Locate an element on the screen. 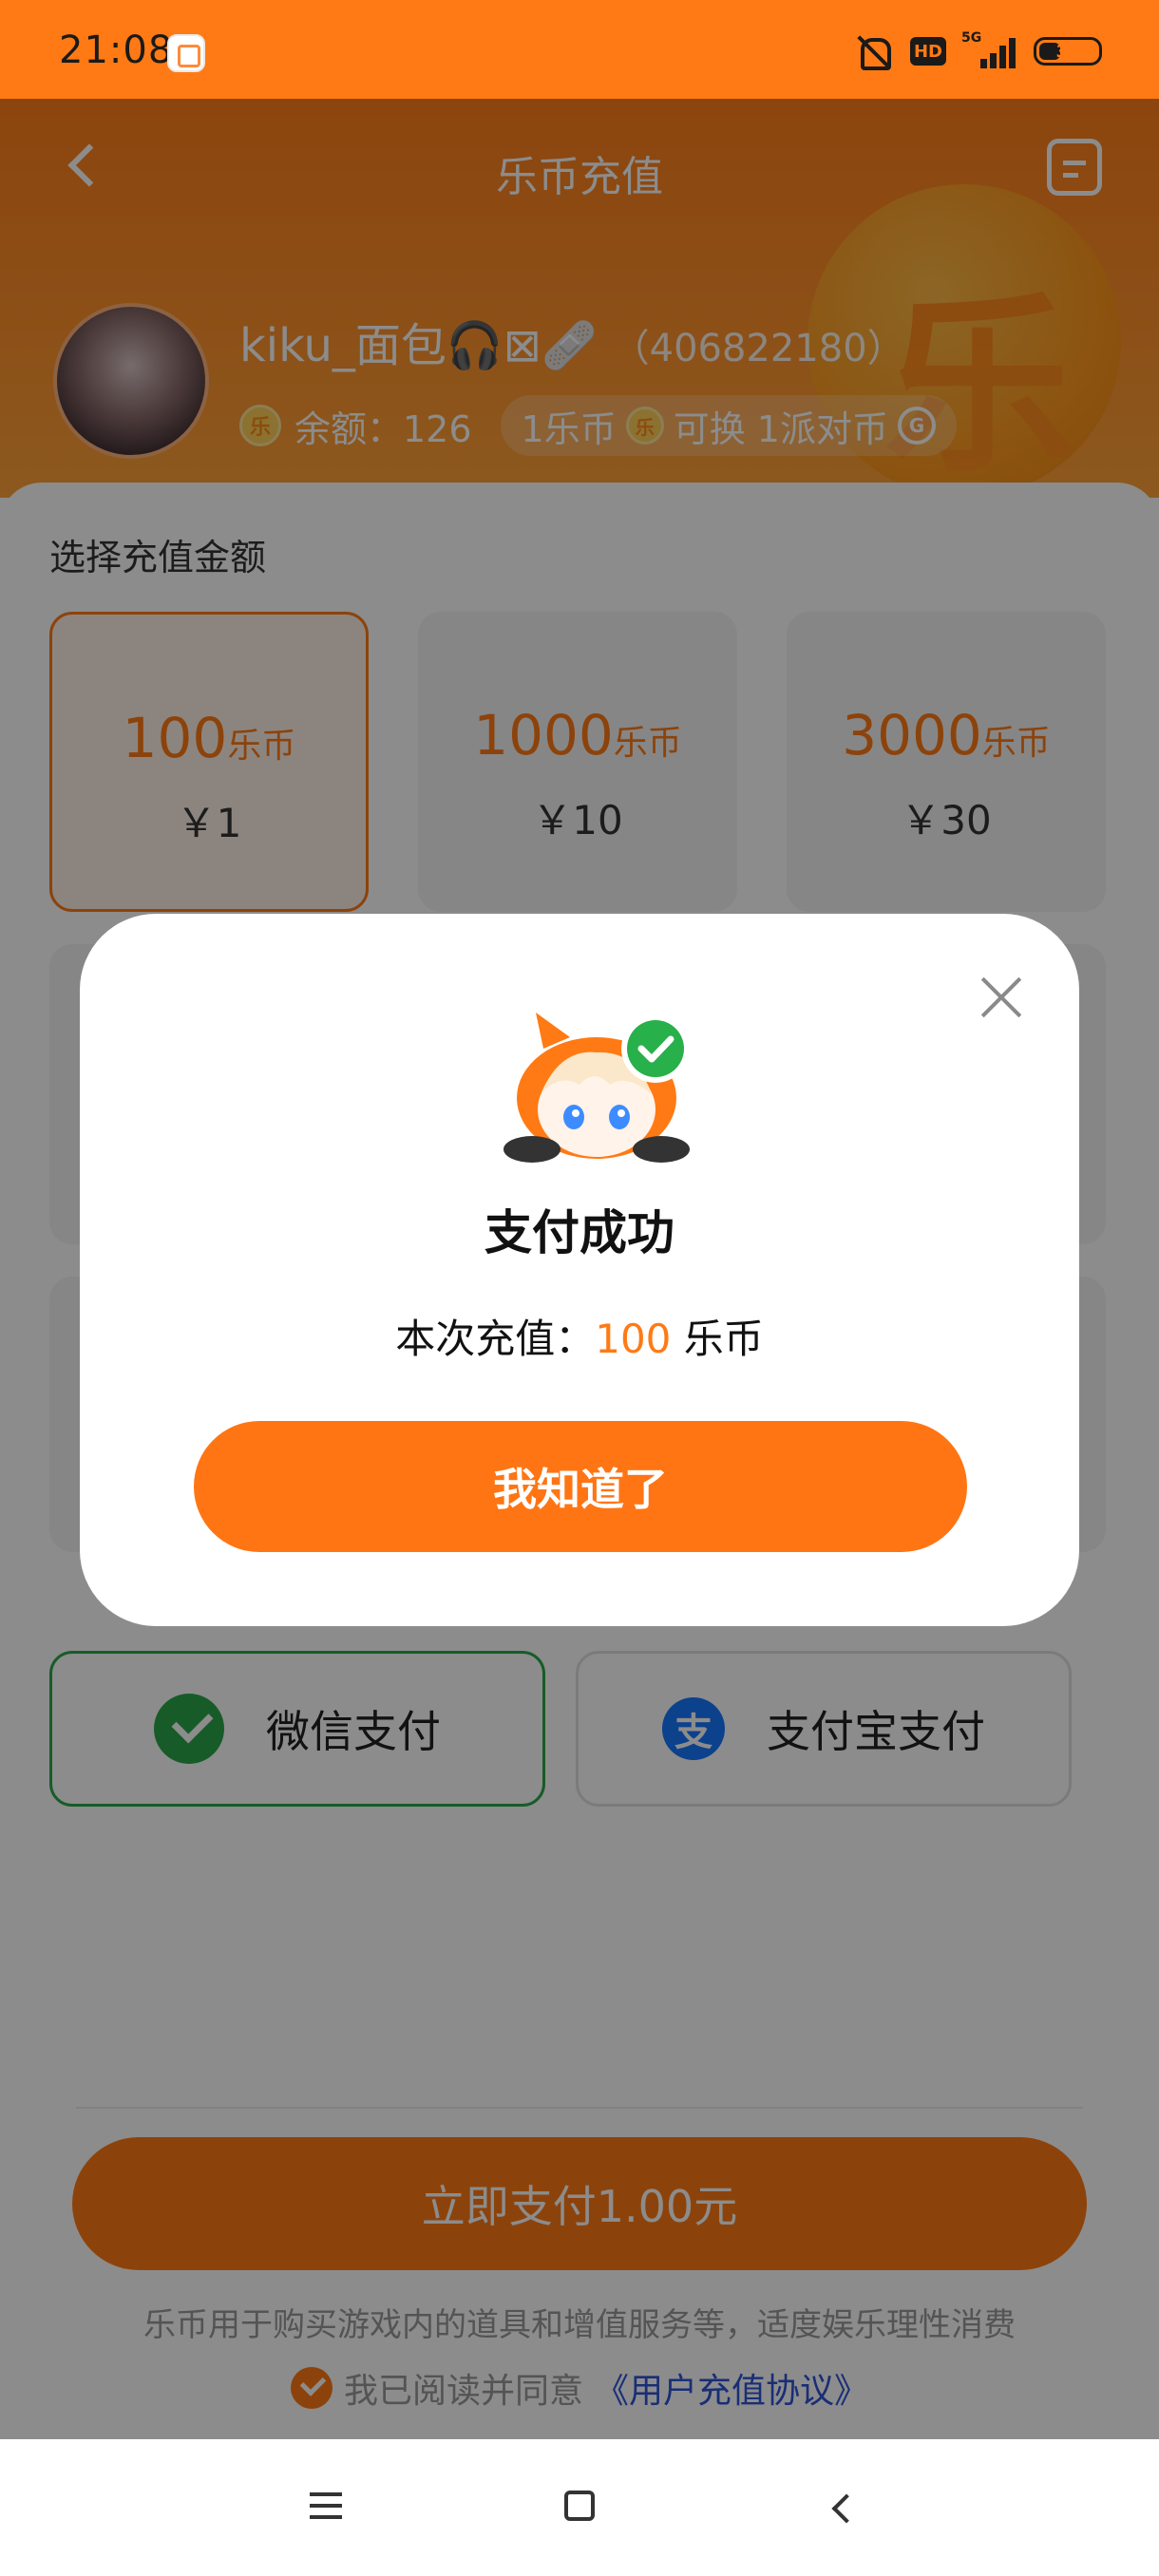 This screenshot has width=1159, height=2576. battery-icon: 34 is located at coordinates (1068, 51).